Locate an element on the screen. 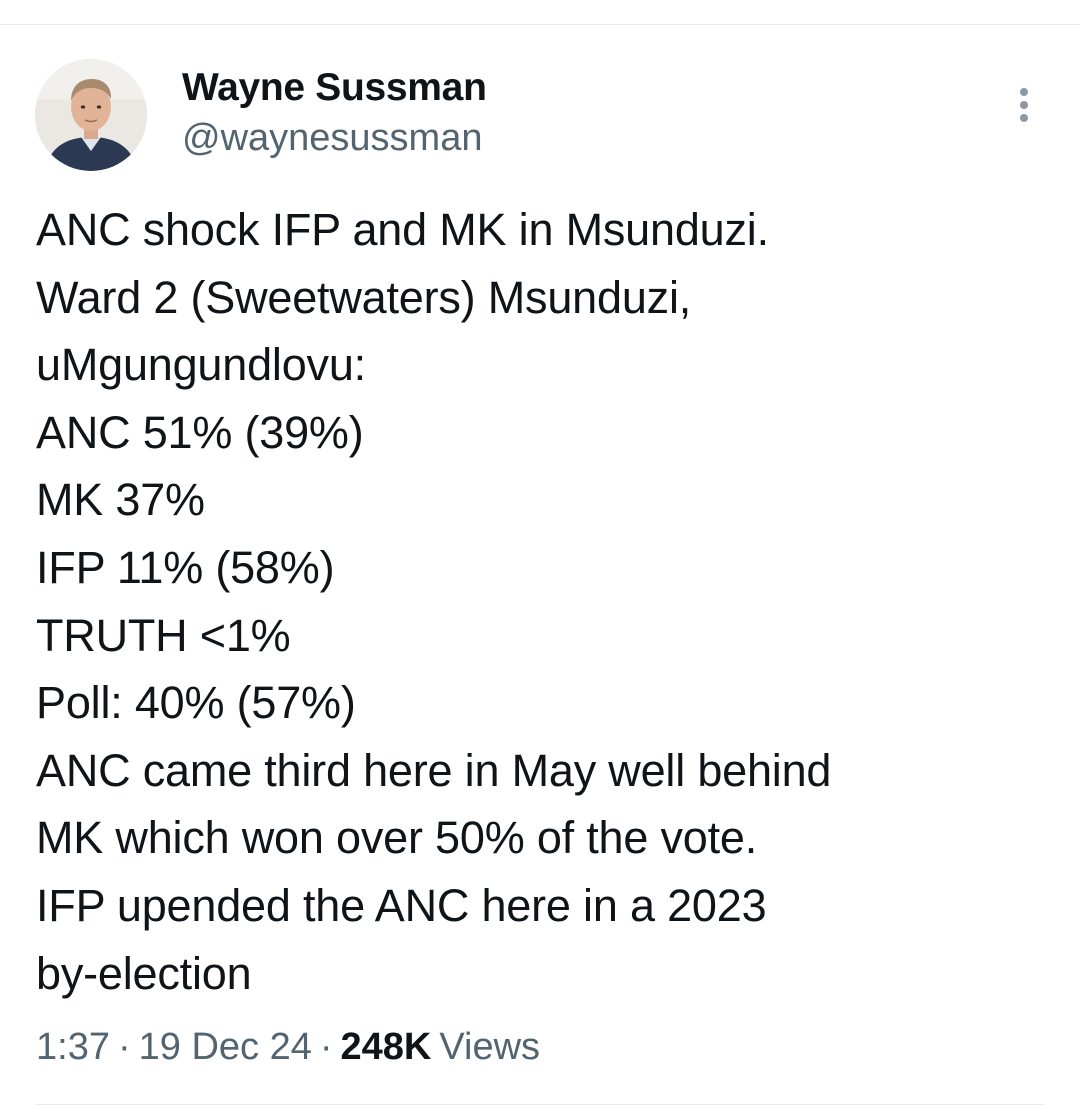 Image resolution: width=1080 pixels, height=1120 pixels. top-divider is located at coordinates (540, 24).